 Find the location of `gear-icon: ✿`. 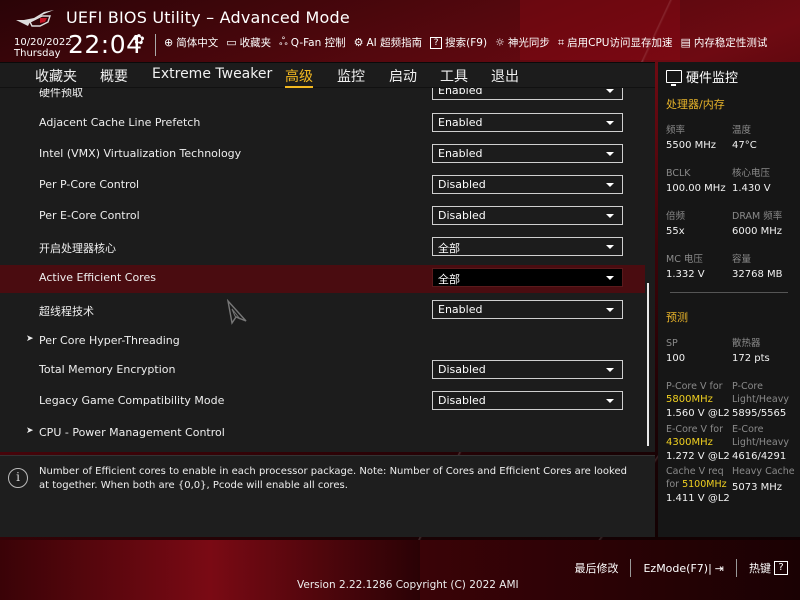

gear-icon: ✿ is located at coordinates (139, 40).